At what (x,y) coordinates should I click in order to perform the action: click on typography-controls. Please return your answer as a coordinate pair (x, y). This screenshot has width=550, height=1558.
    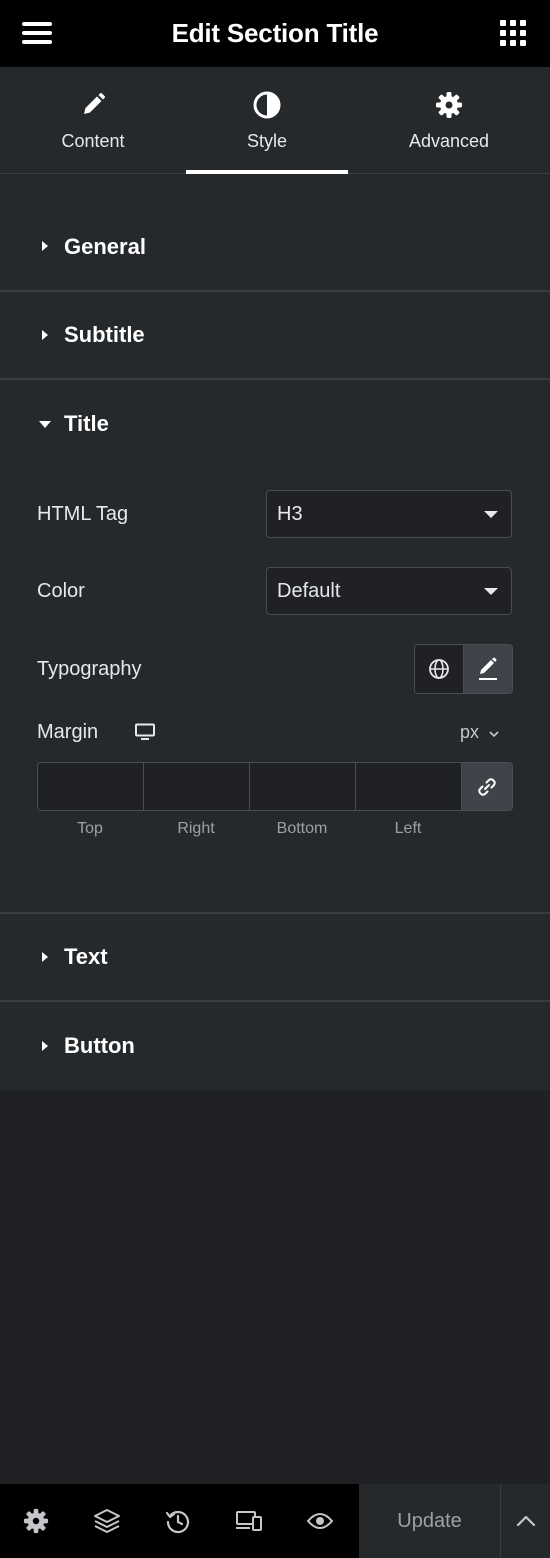
    Looking at the image, I should click on (463, 669).